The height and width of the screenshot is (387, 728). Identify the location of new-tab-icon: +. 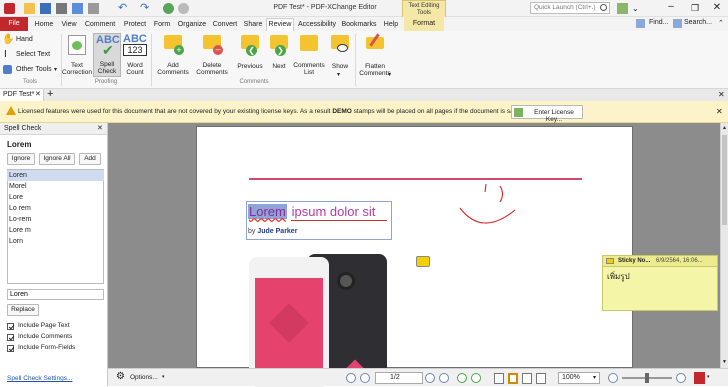
(50, 94).